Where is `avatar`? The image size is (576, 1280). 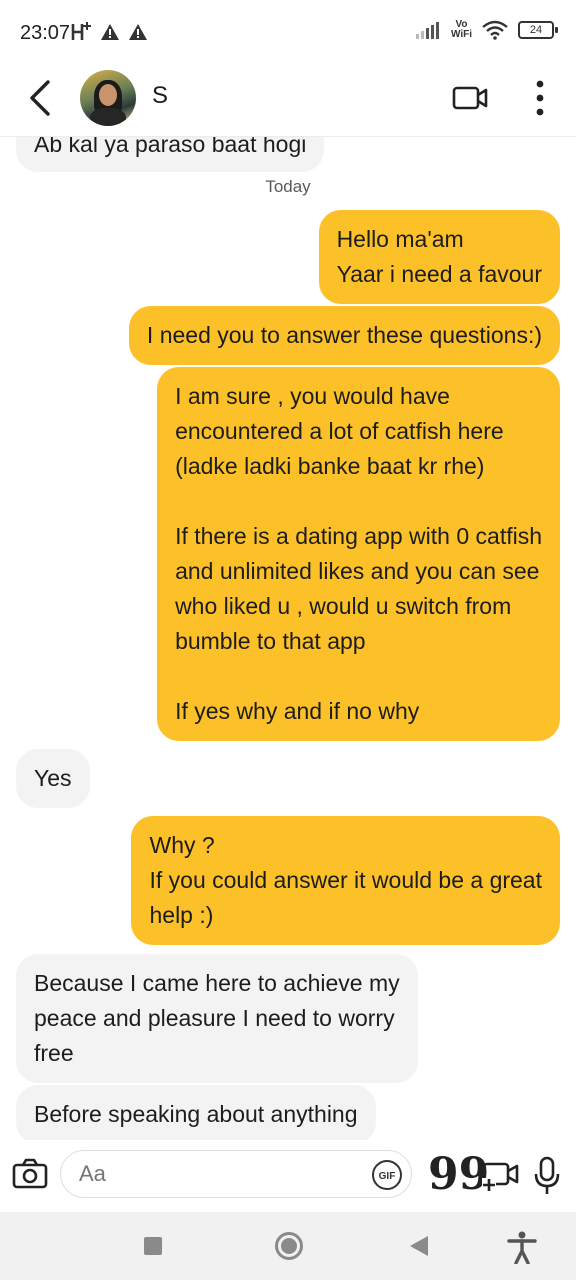 avatar is located at coordinates (108, 98).